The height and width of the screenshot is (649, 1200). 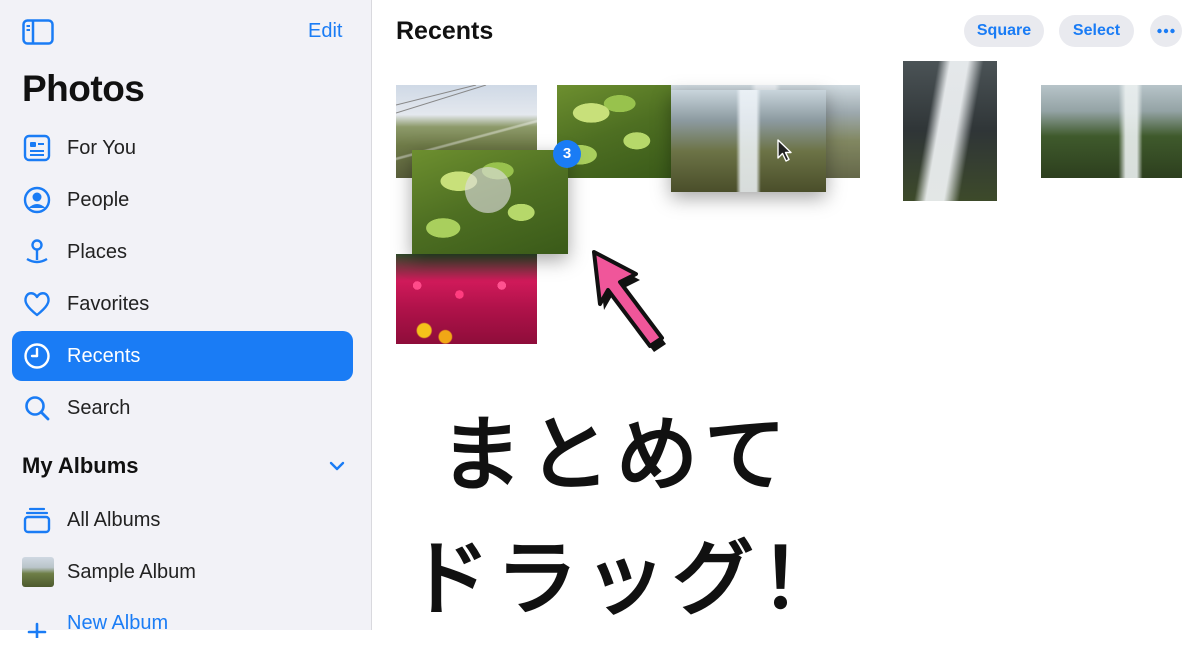 What do you see at coordinates (182, 408) in the screenshot?
I see `sidebar-item-search: Search` at bounding box center [182, 408].